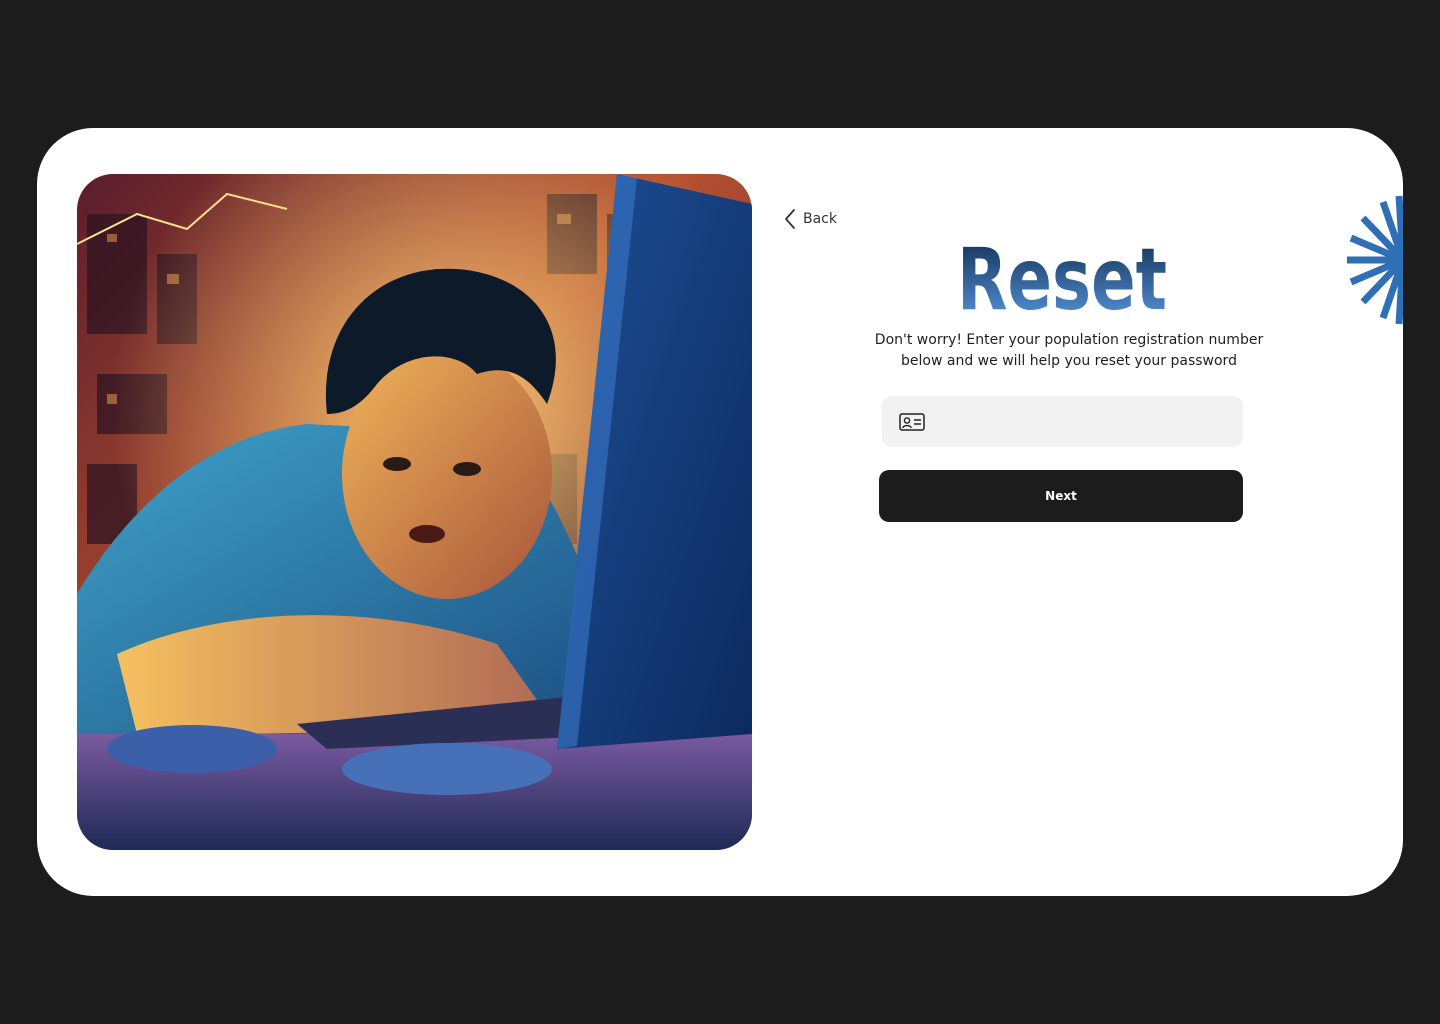  Describe the element at coordinates (912, 421) in the screenshot. I see `id-card-icon` at that location.